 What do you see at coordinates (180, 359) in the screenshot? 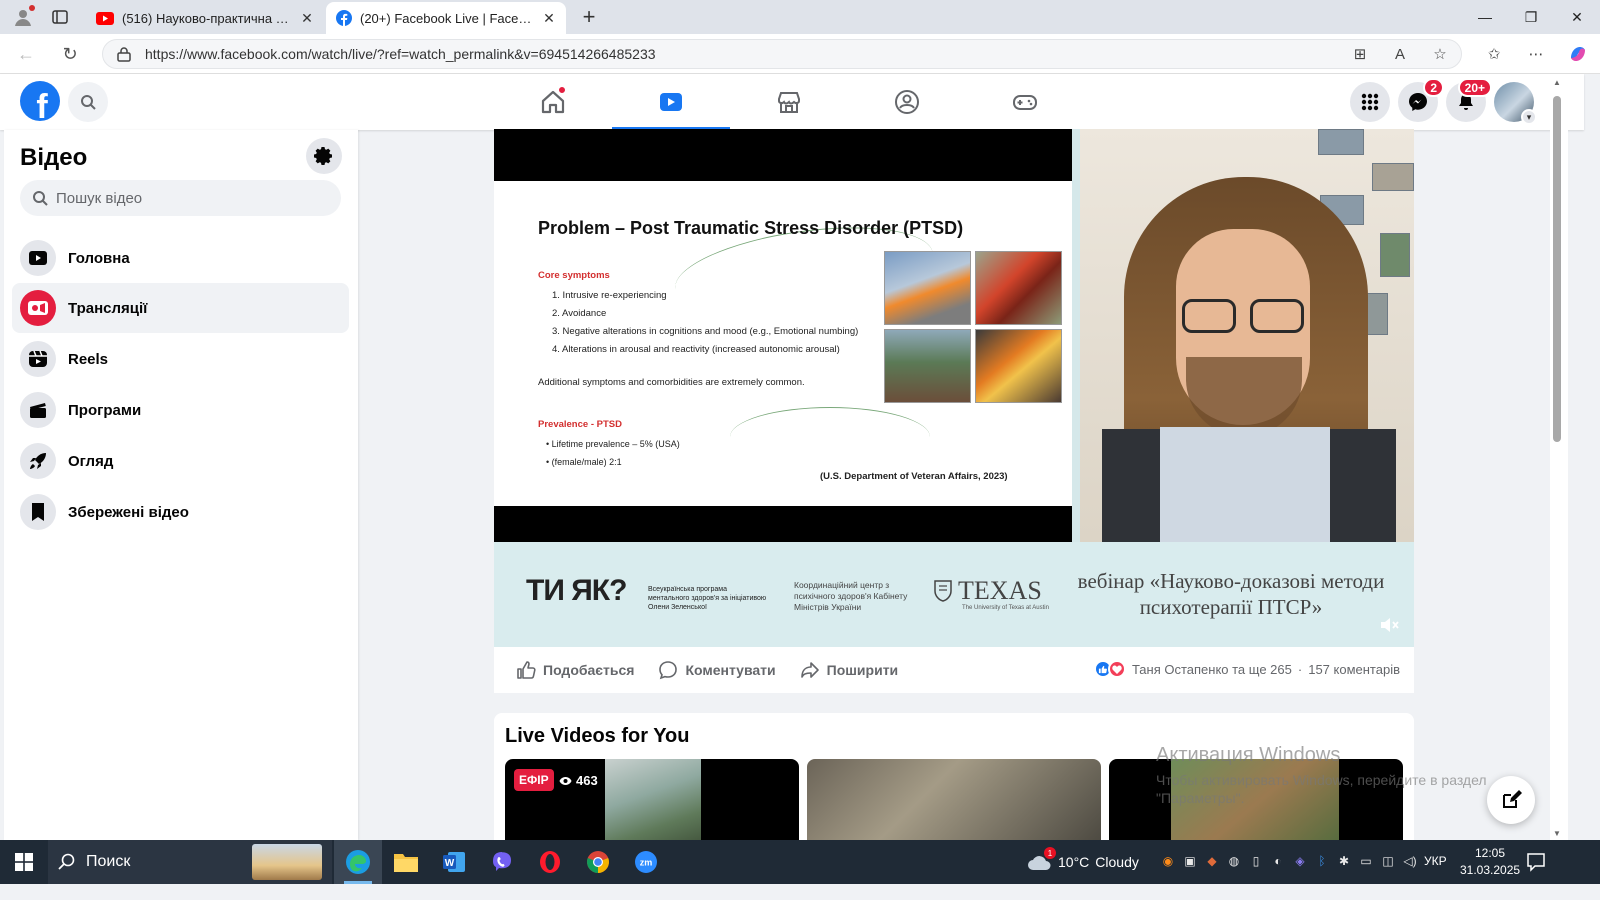
I see `sidebar-item-reels: Reels` at bounding box center [180, 359].